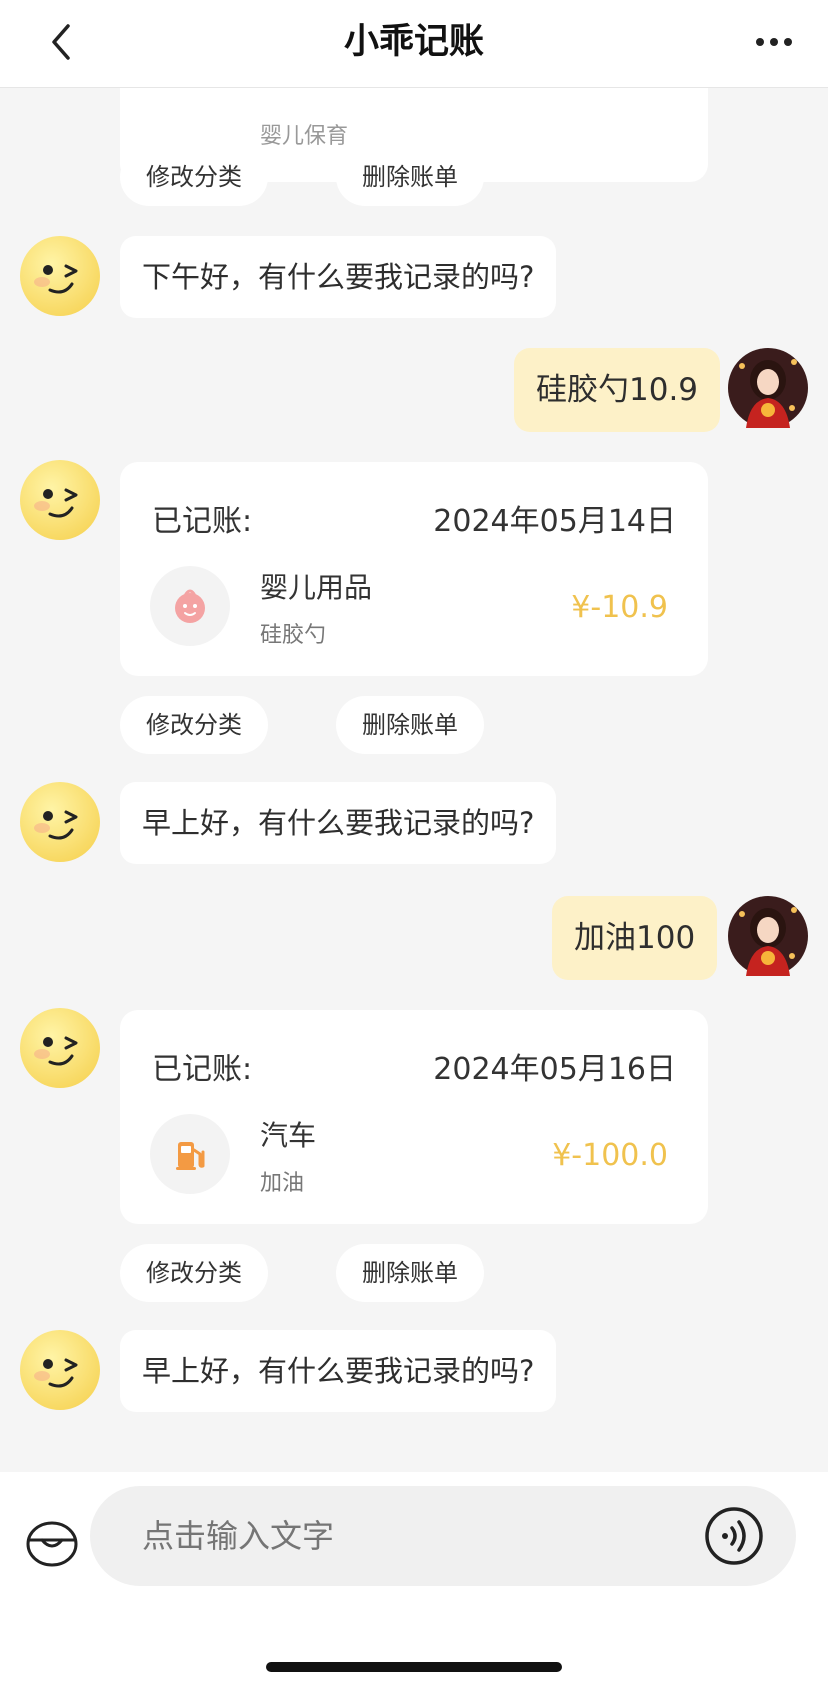 The height and width of the screenshot is (1686, 828). What do you see at coordinates (414, 569) in the screenshot?
I see `record-card: 已记账: 2024年05月14日 婴儿用品 硅胶勺 ¥-10.9` at bounding box center [414, 569].